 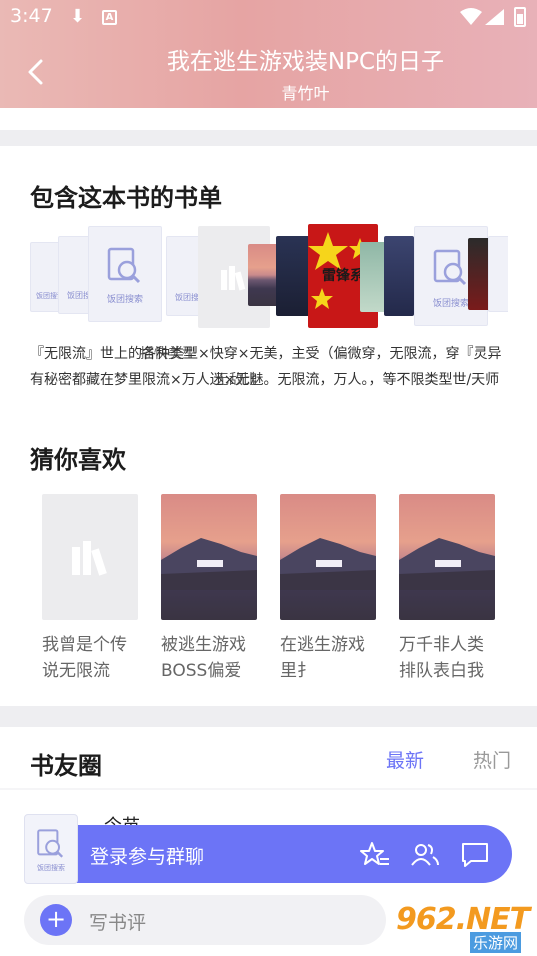 I want to click on battery-icon, so click(x=520, y=17).